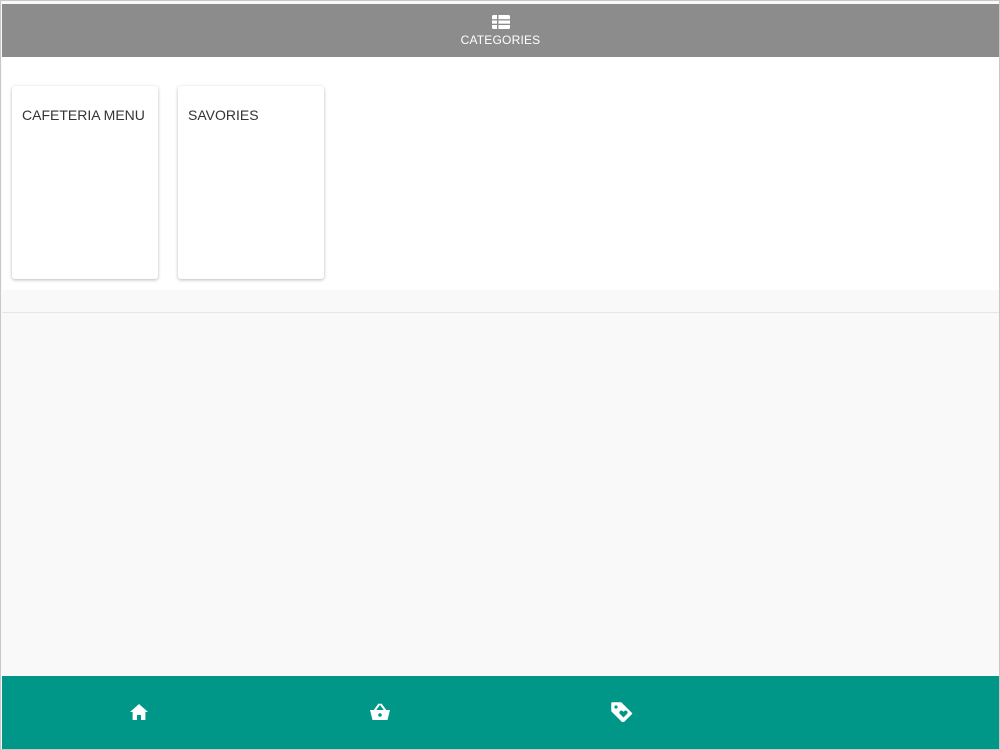 This screenshot has width=1000, height=750. I want to click on section-divider, so click(500, 312).